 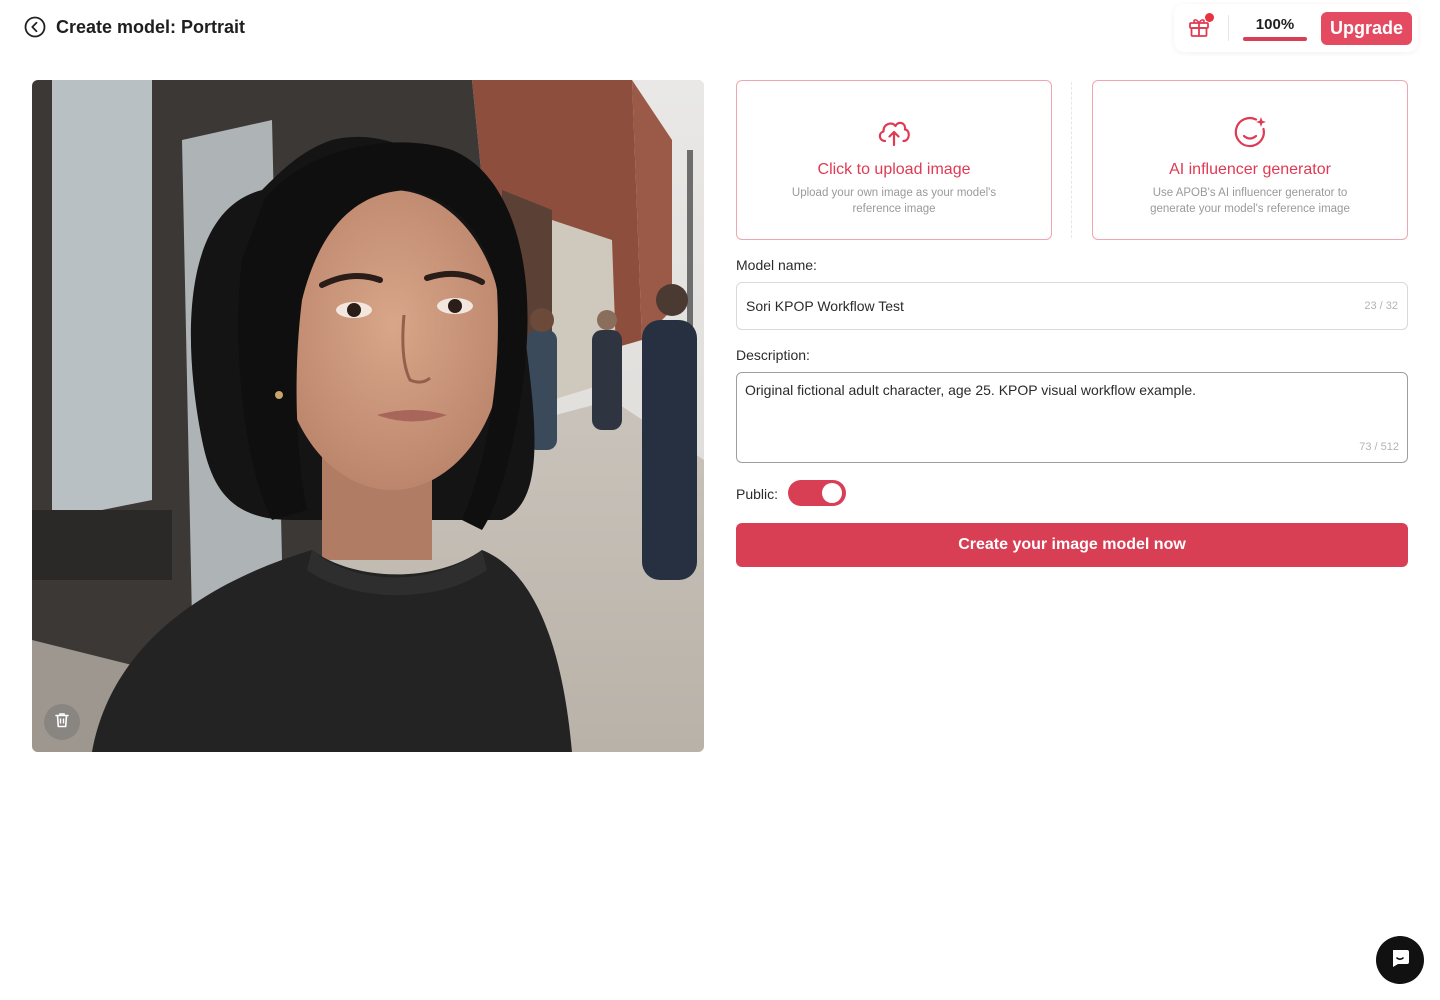 What do you see at coordinates (720, 29) in the screenshot?
I see `top-bar: Create model: Portrait 100% Upgrade` at bounding box center [720, 29].